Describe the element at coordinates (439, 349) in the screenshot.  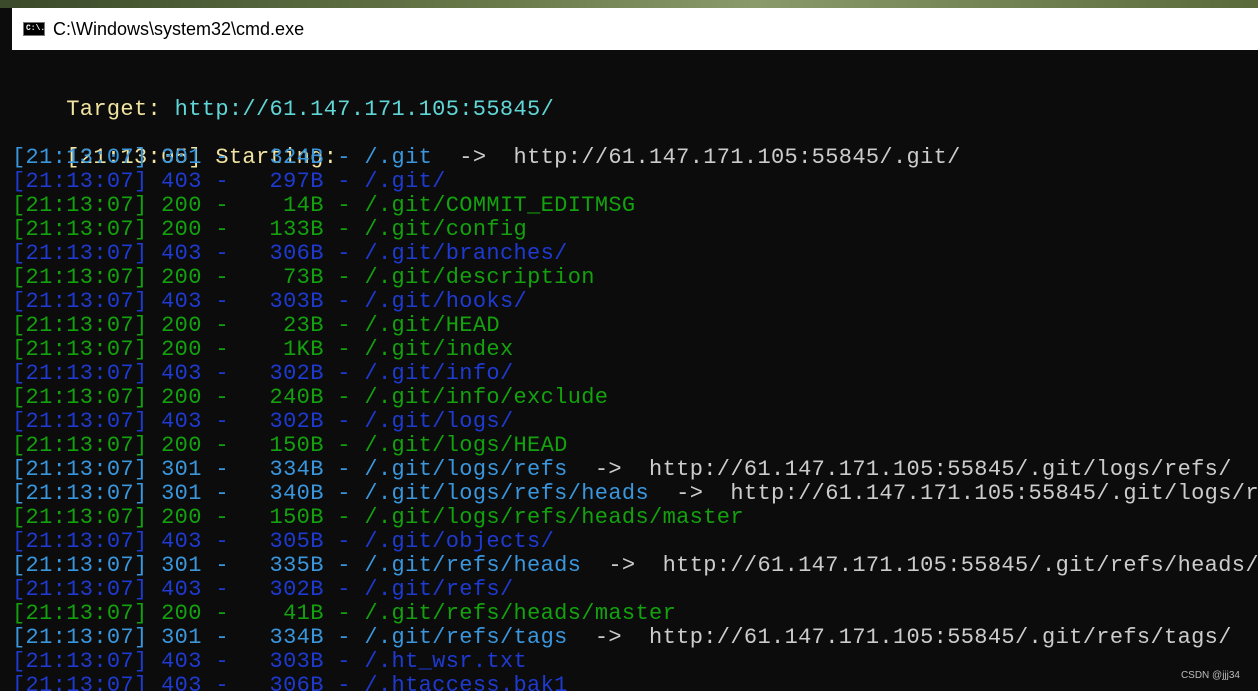
I see `result-path: /.git/index` at that location.